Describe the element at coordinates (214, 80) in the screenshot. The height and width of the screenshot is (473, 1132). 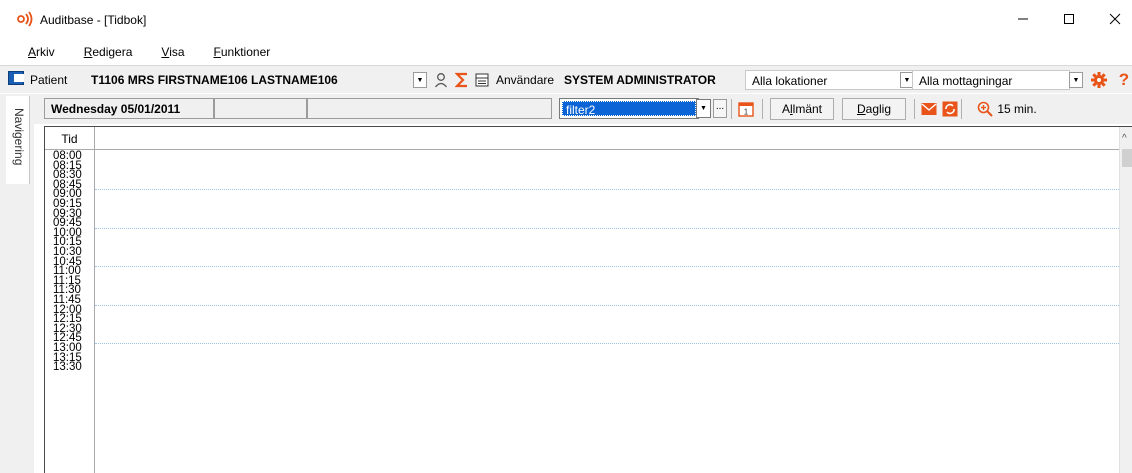
I see `patient-name: T1106 MRS FIRSTNAME106 LASTNAME106` at that location.